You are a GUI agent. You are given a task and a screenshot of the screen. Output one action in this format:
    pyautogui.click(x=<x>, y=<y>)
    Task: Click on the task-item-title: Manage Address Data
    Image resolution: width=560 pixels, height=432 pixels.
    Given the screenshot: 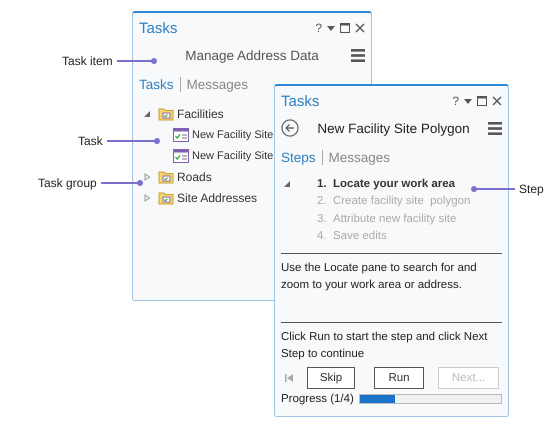 What is the action you would take?
    pyautogui.click(x=252, y=55)
    